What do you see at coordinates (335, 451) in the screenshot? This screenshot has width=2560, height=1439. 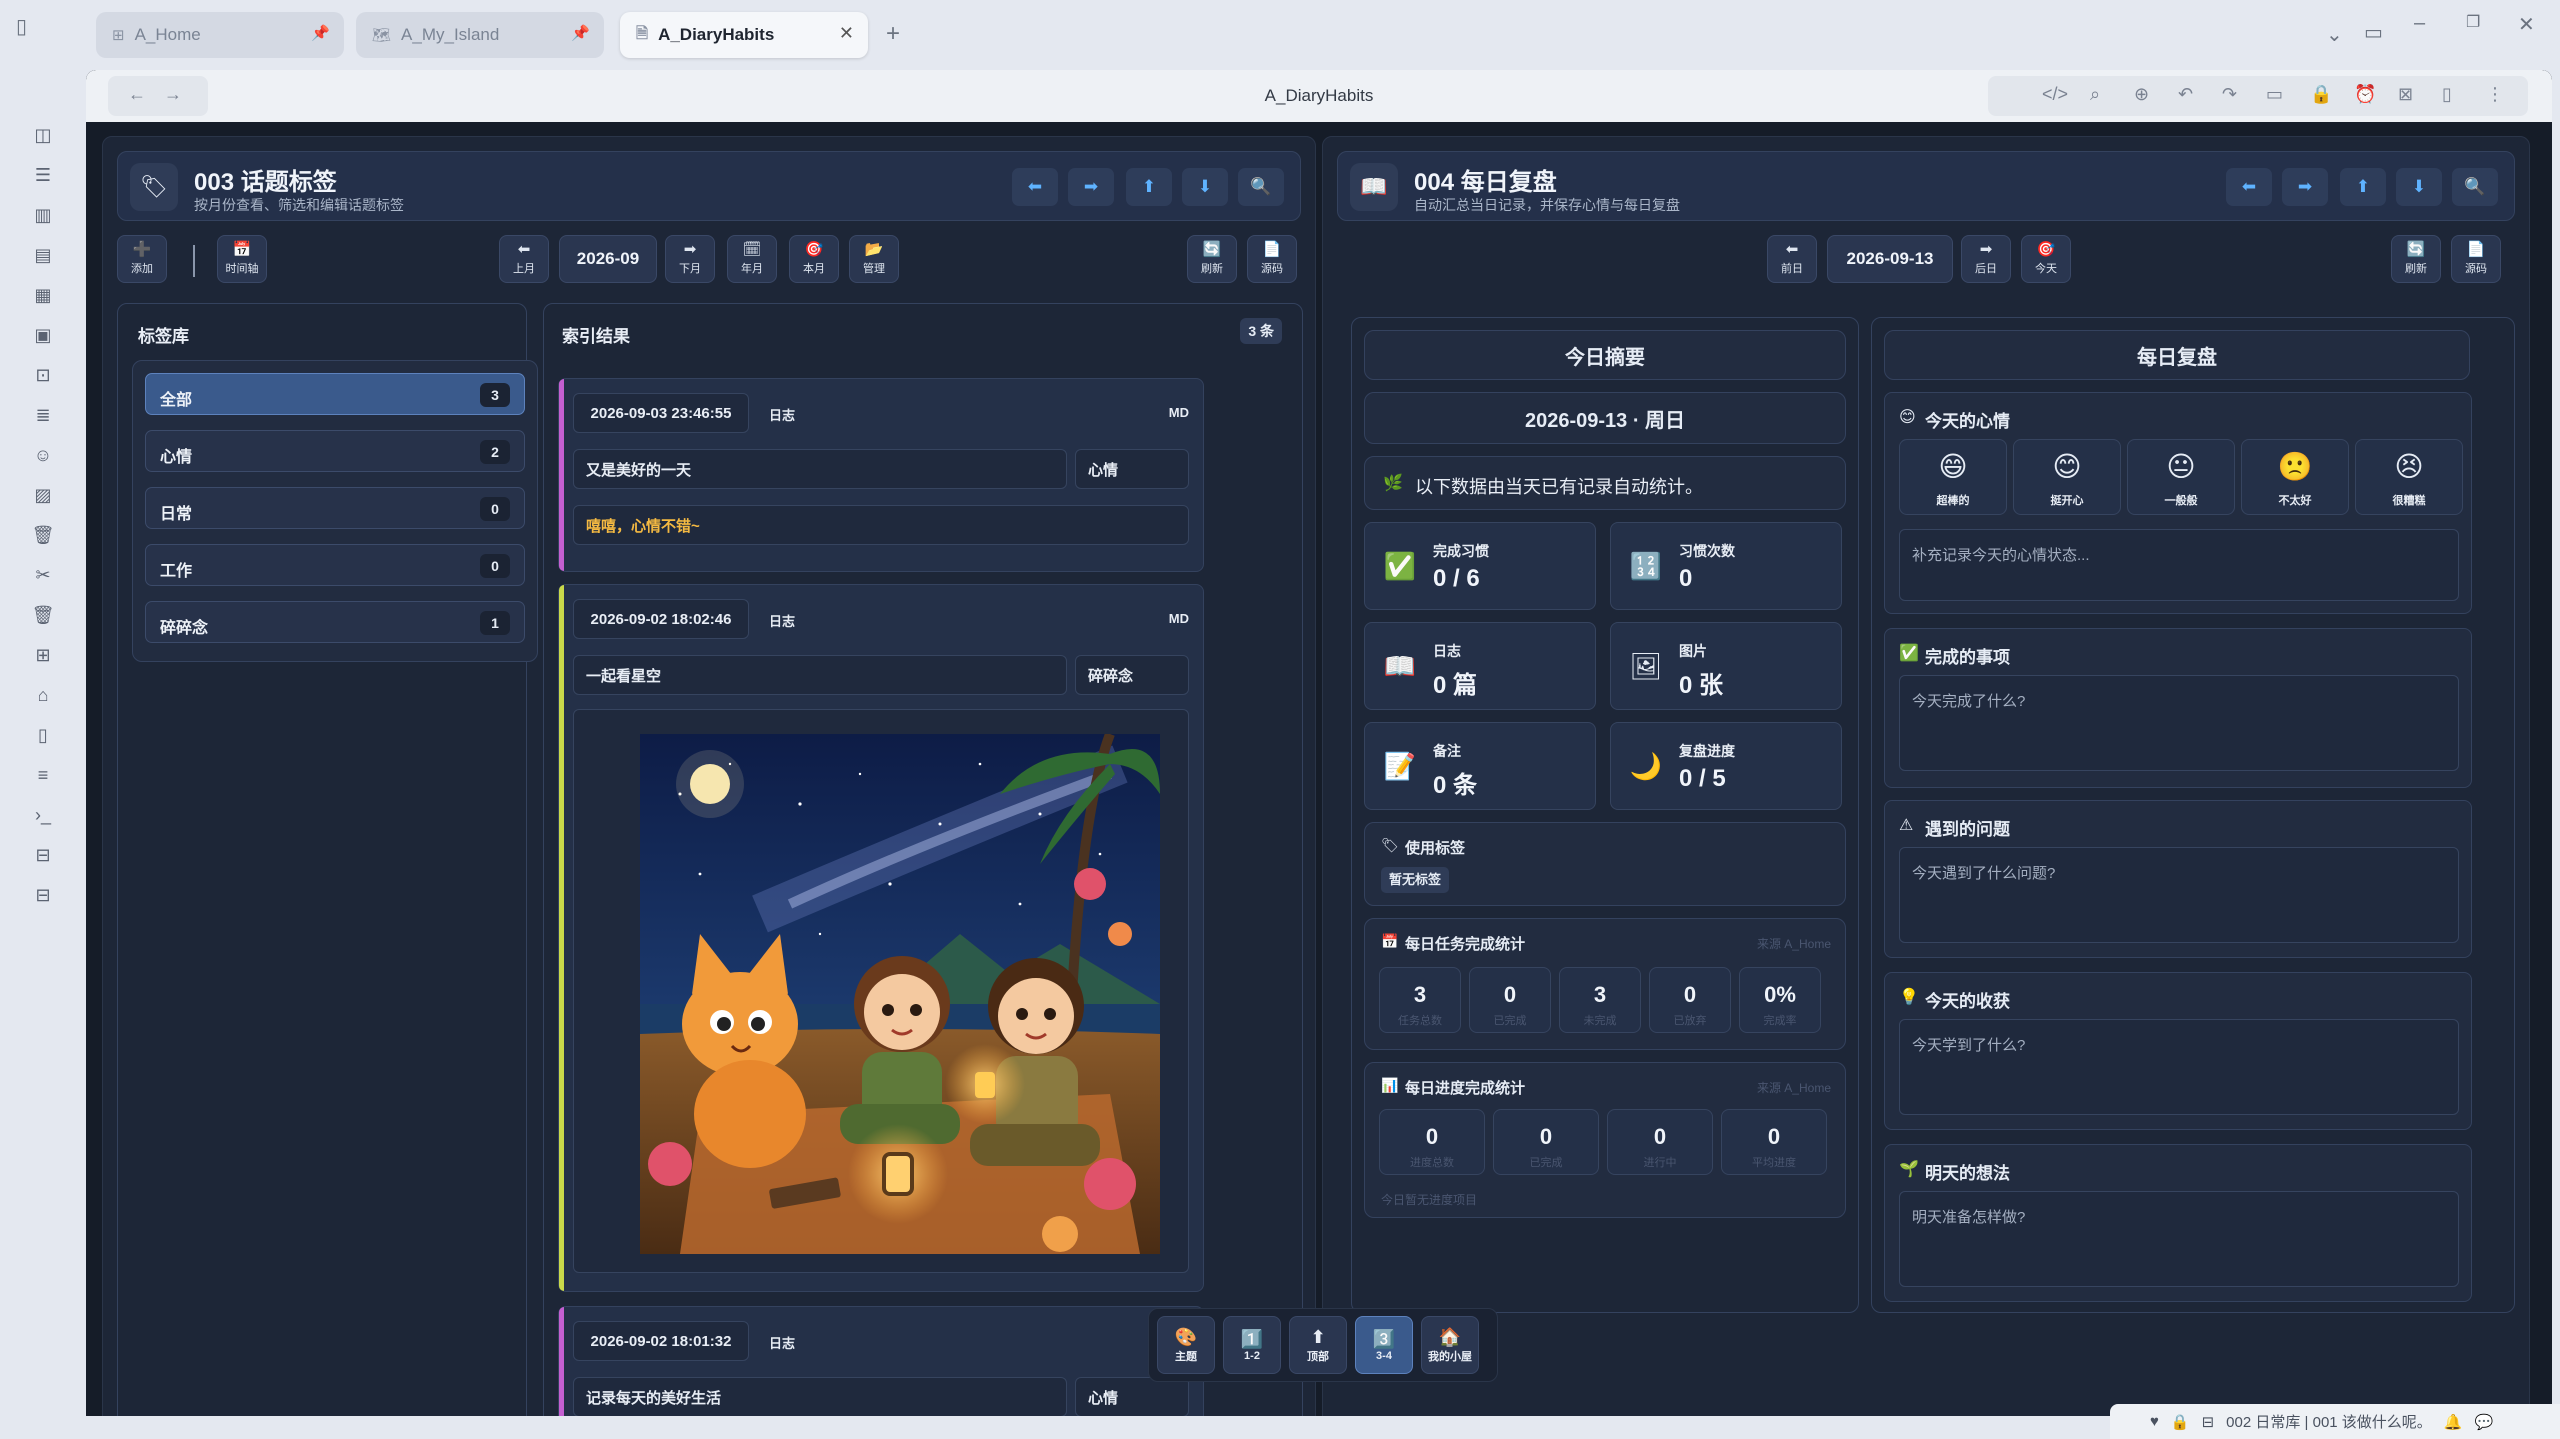 I see `tag-item-mood: 心情 2` at bounding box center [335, 451].